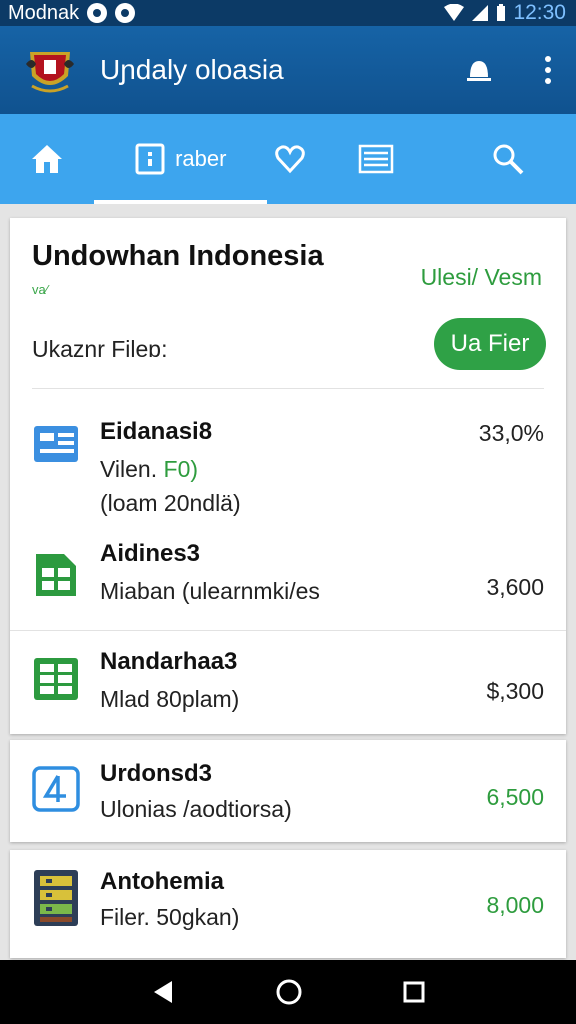 This screenshot has width=576, height=1024. I want to click on tab-raber: raber, so click(180, 159).